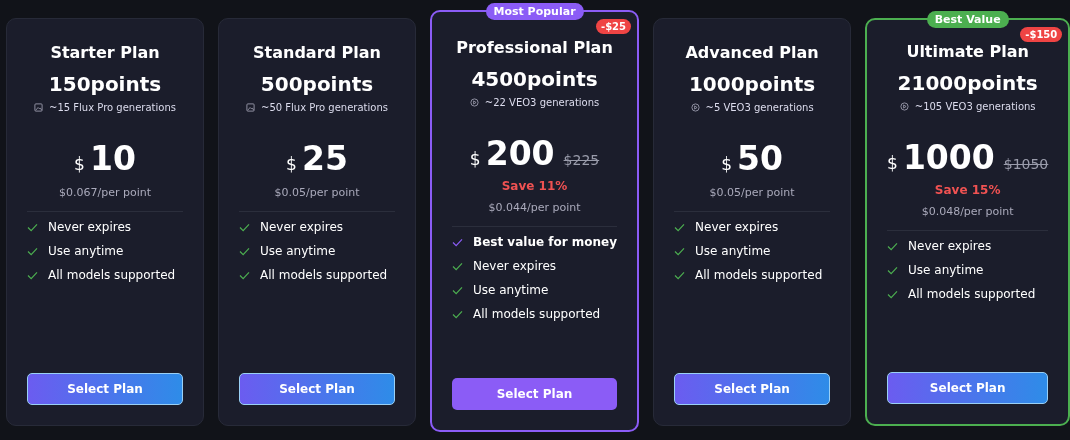 The height and width of the screenshot is (440, 1070). What do you see at coordinates (967, 19) in the screenshot?
I see `plan-badge: Best Value` at bounding box center [967, 19].